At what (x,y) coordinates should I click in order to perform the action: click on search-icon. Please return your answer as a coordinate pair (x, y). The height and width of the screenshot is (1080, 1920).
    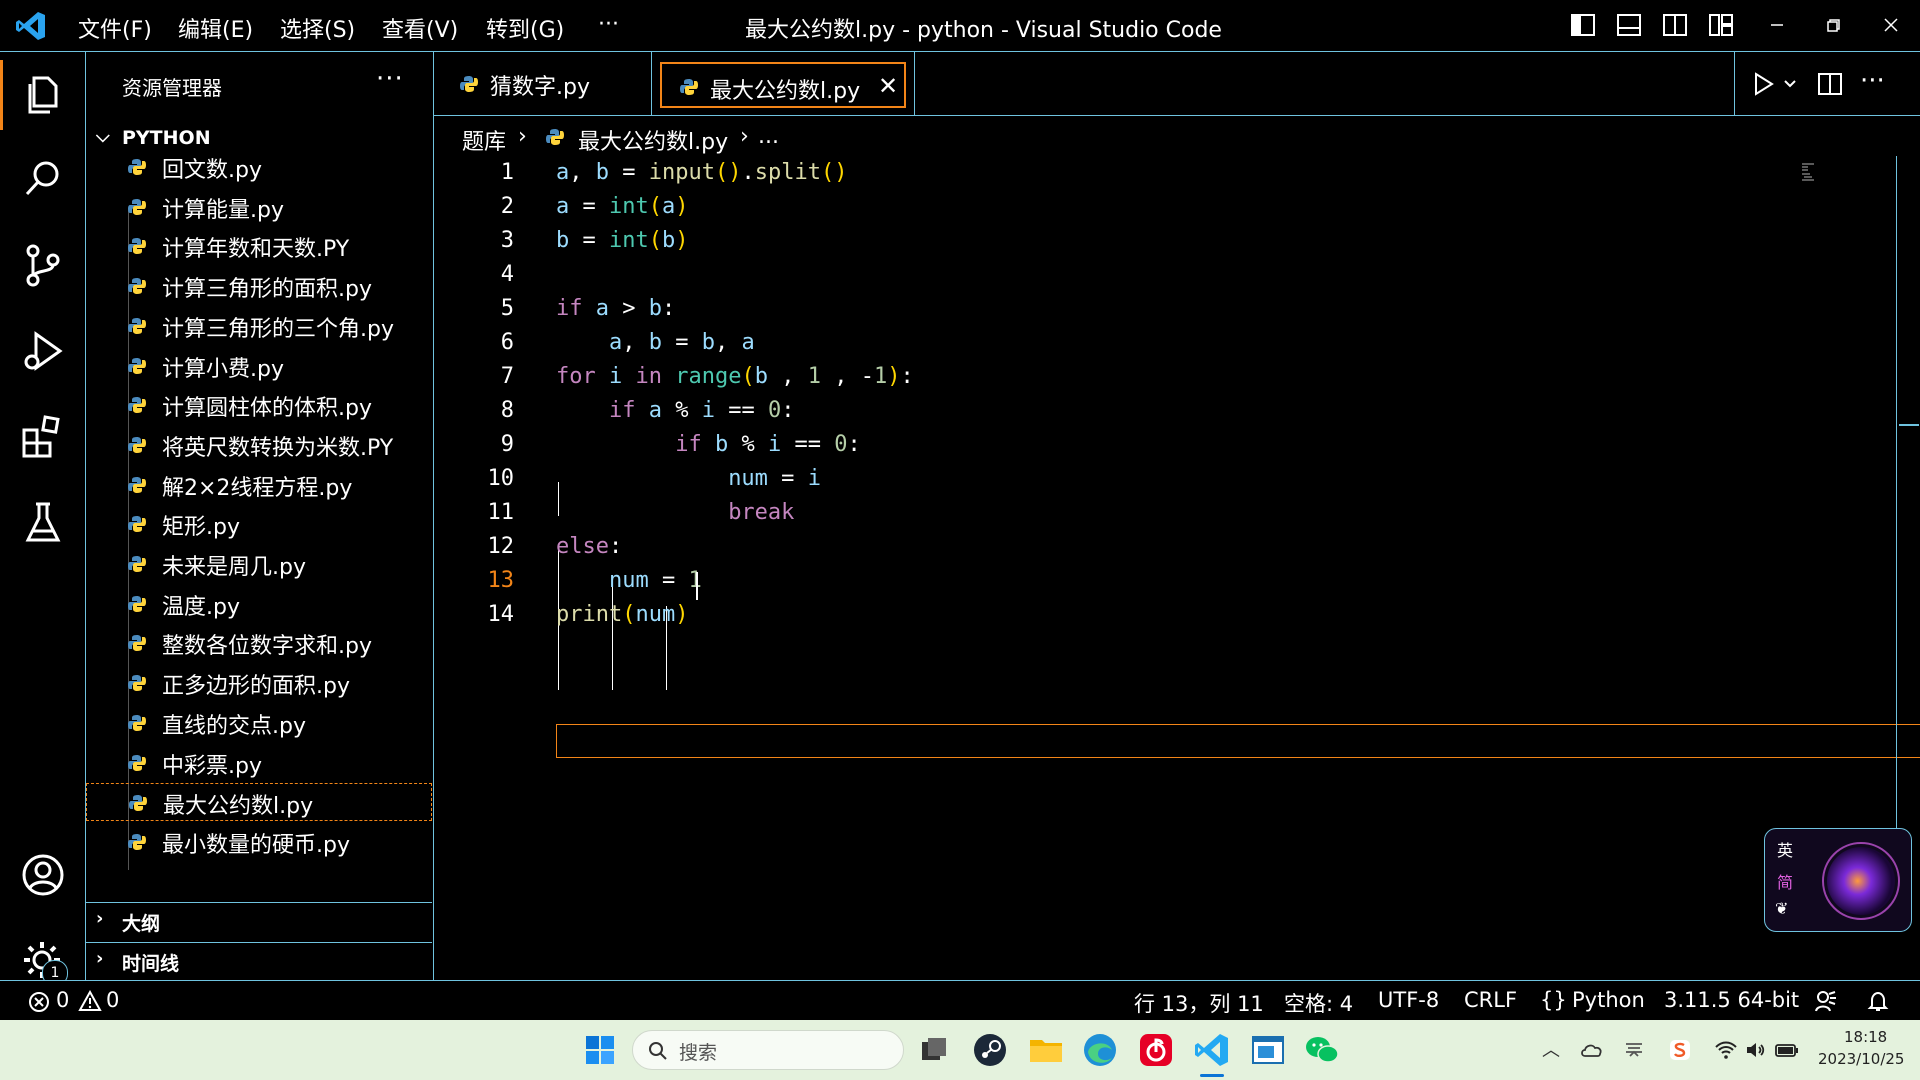
    Looking at the image, I should click on (43, 179).